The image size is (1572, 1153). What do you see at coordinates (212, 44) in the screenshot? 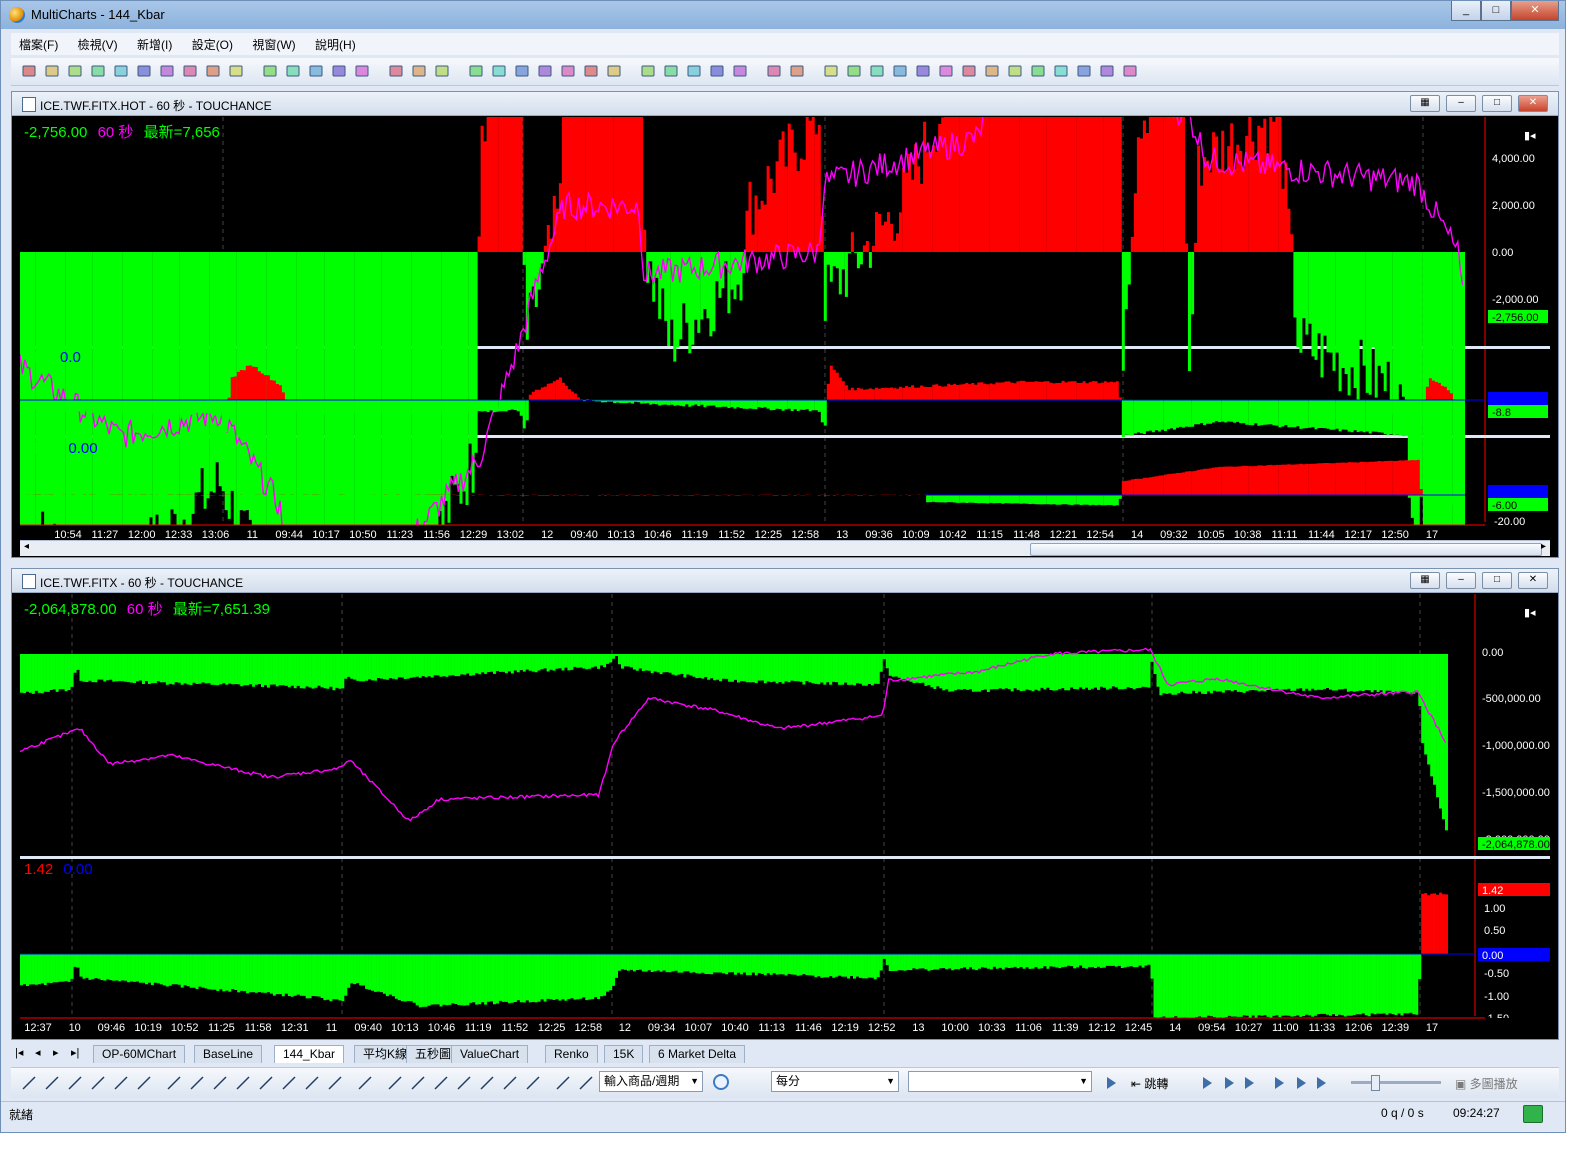
I see `menu-settings: 設定(O)` at bounding box center [212, 44].